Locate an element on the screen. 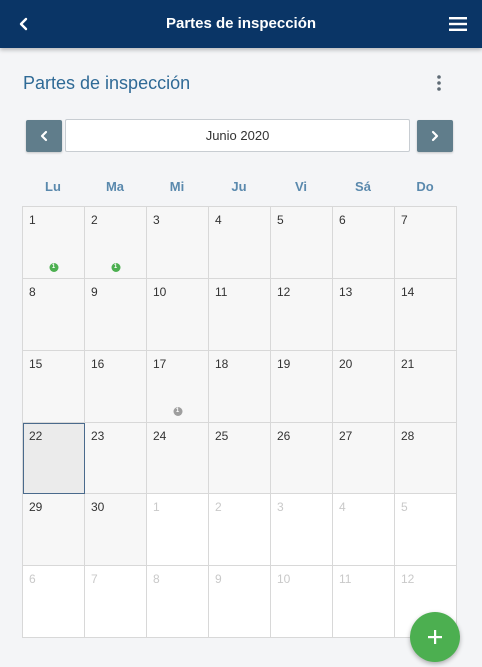 This screenshot has width=482, height=667. month-selector: Junio 2020 is located at coordinates (237, 135).